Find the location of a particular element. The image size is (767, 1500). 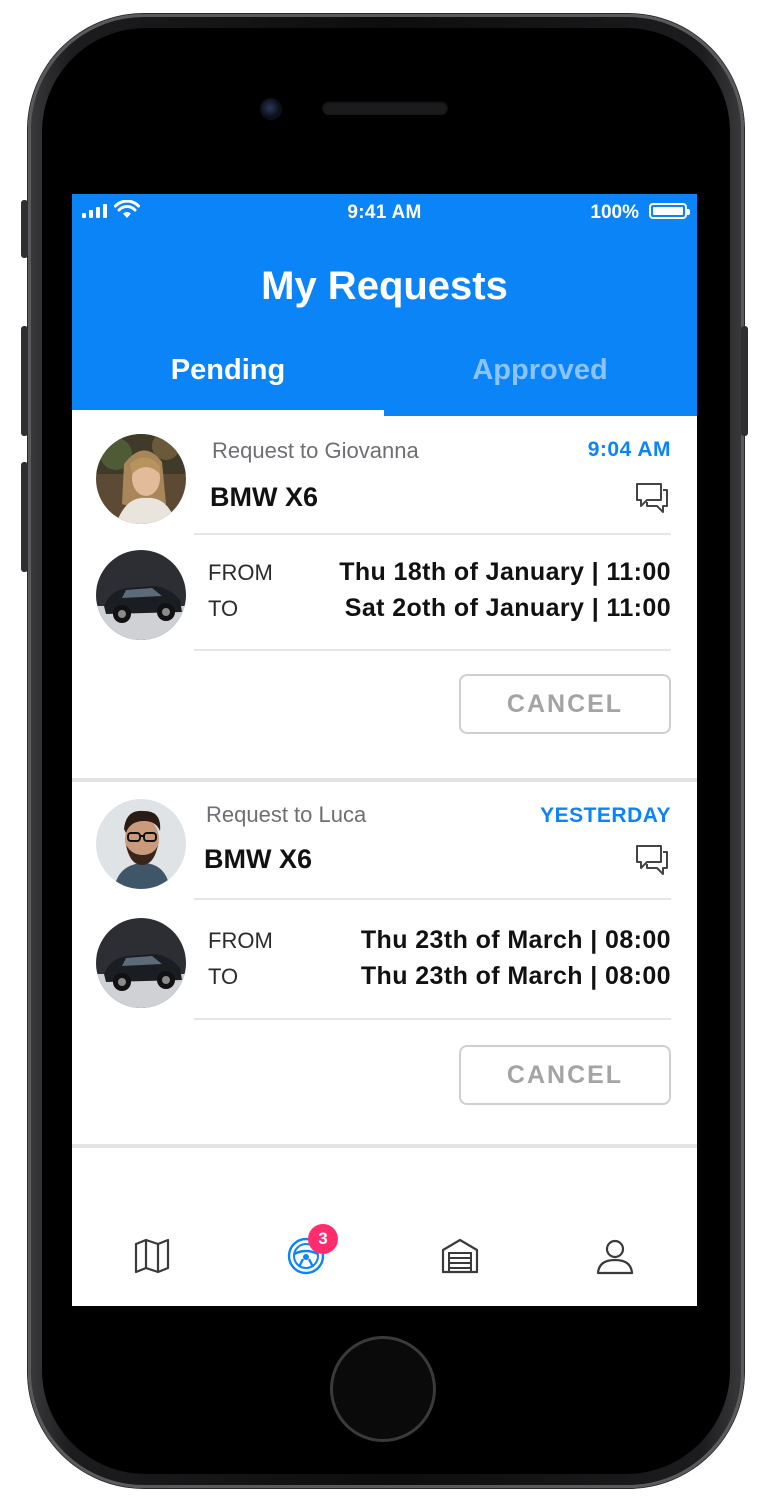

battery-icon is located at coordinates (669, 211).